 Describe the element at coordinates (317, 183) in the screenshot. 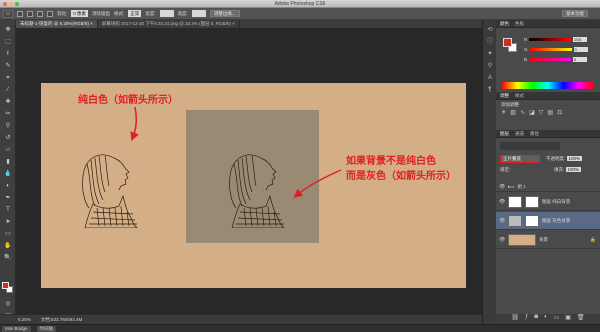

I see `arrow-to-gray` at that location.